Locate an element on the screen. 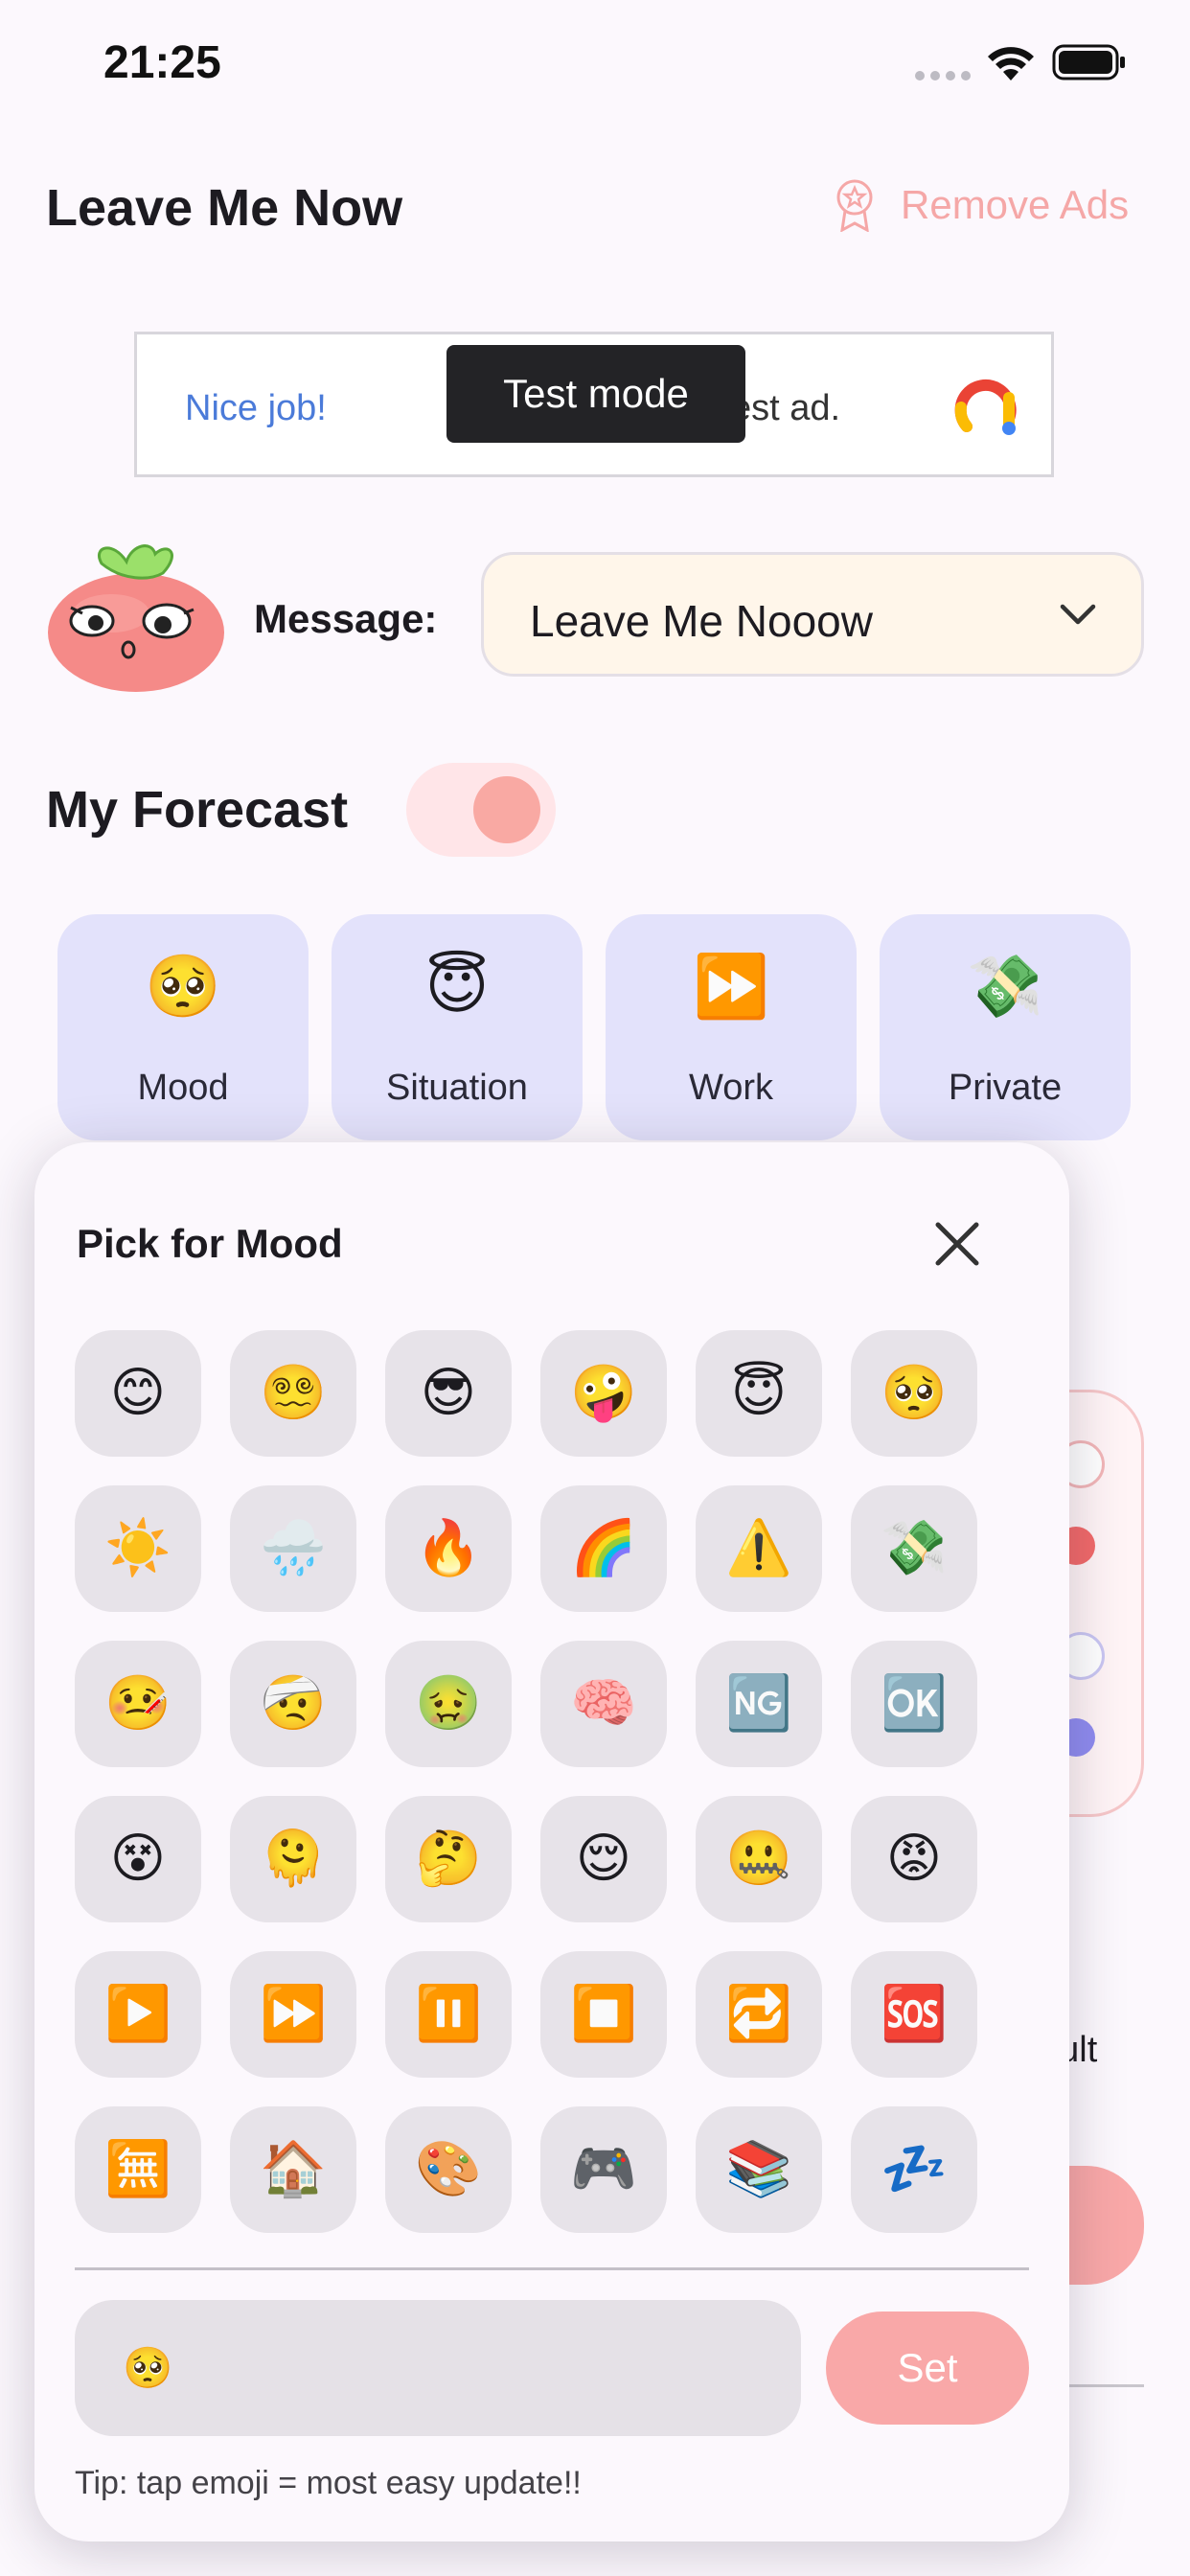 The image size is (1190, 2576). category-card-situation: 😇 Situation is located at coordinates (458, 1027).